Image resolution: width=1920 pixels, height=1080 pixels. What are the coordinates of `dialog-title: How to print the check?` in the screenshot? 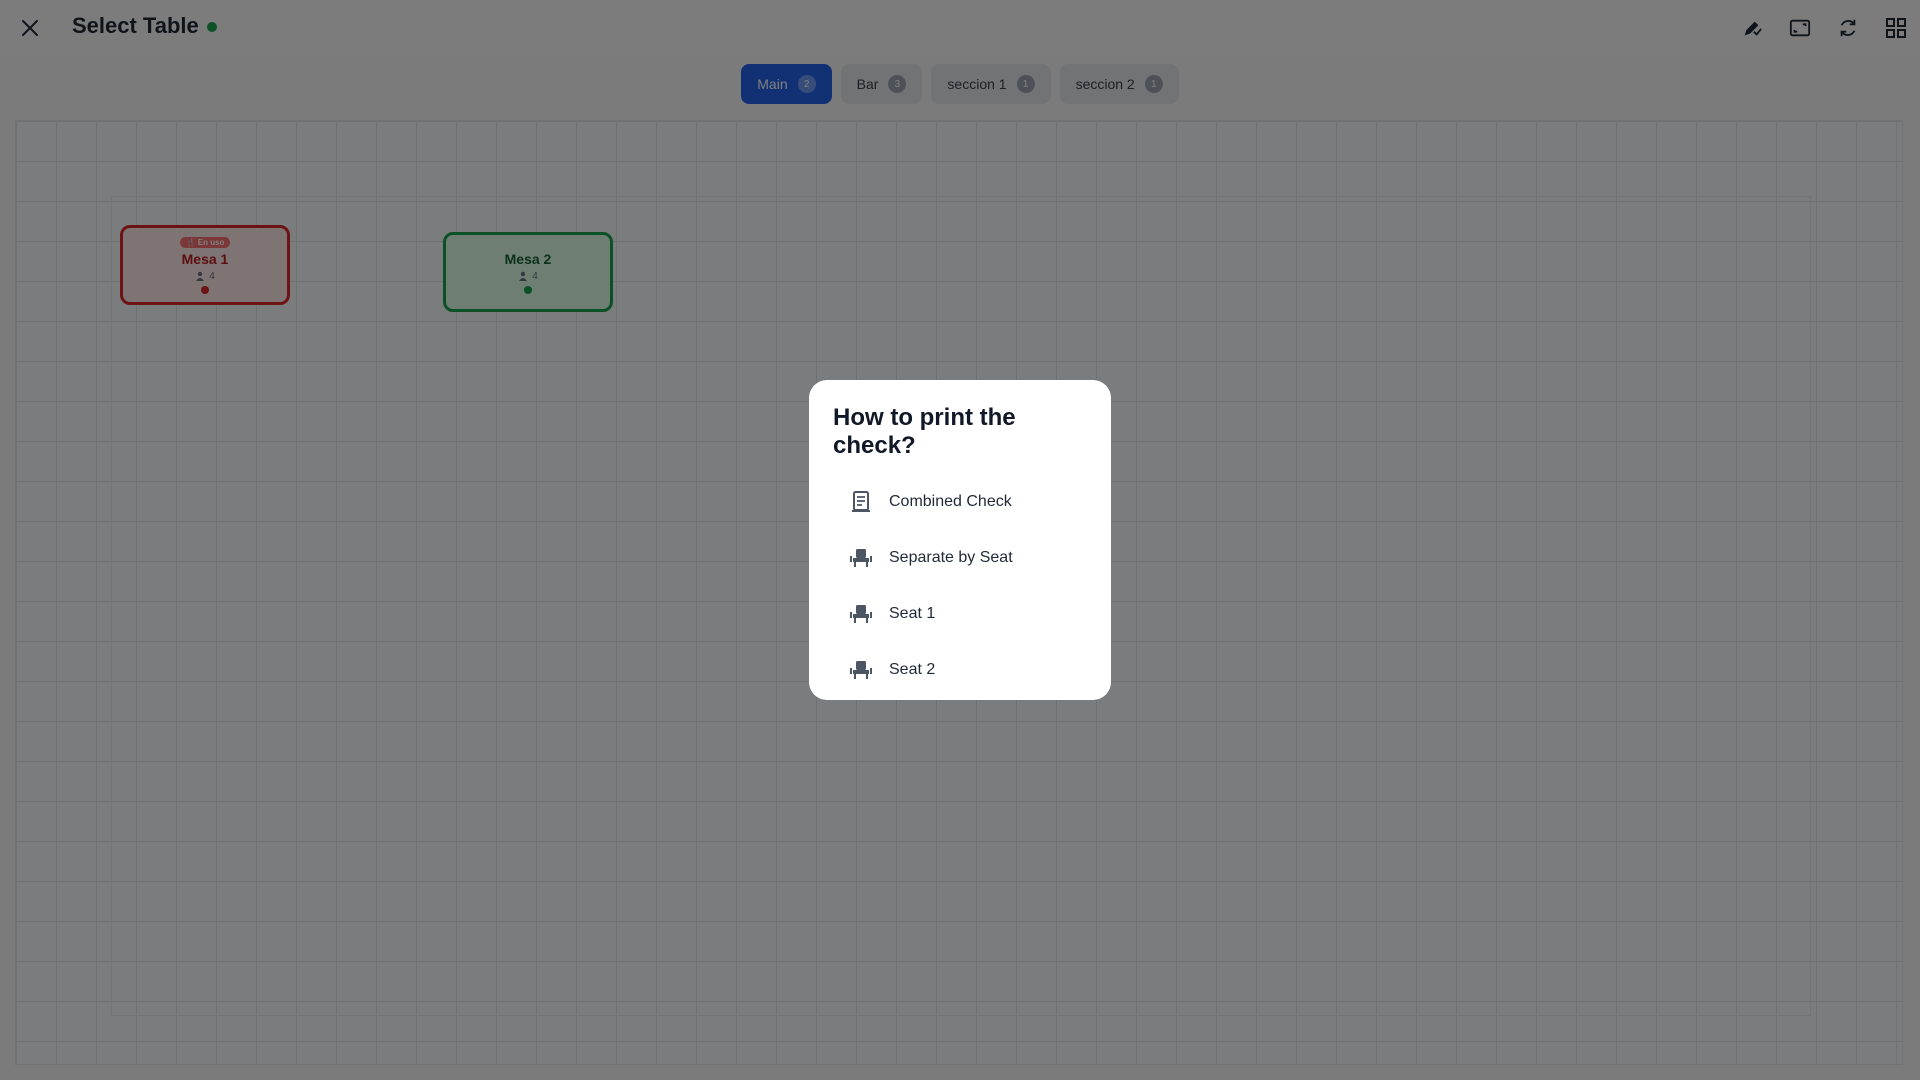 It's located at (924, 431).